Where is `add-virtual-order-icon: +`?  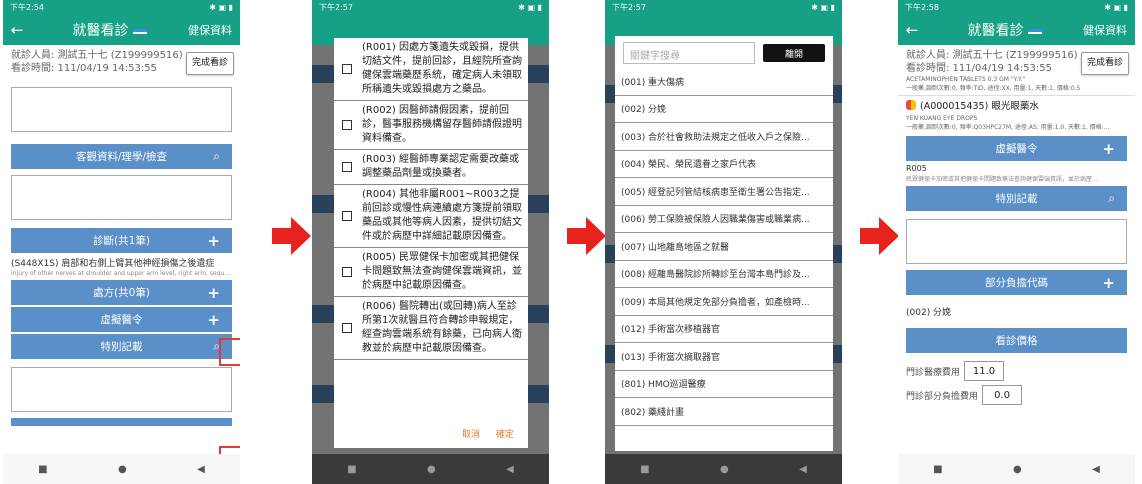 add-virtual-order-icon: + is located at coordinates (213, 320).